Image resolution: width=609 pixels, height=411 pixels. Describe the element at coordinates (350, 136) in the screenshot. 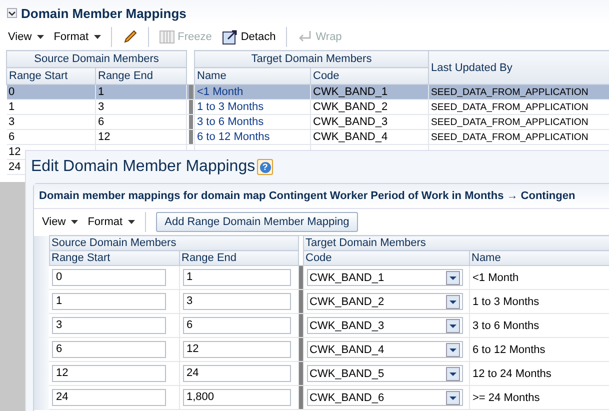

I see `table-cell: CWK_BAND_4` at that location.